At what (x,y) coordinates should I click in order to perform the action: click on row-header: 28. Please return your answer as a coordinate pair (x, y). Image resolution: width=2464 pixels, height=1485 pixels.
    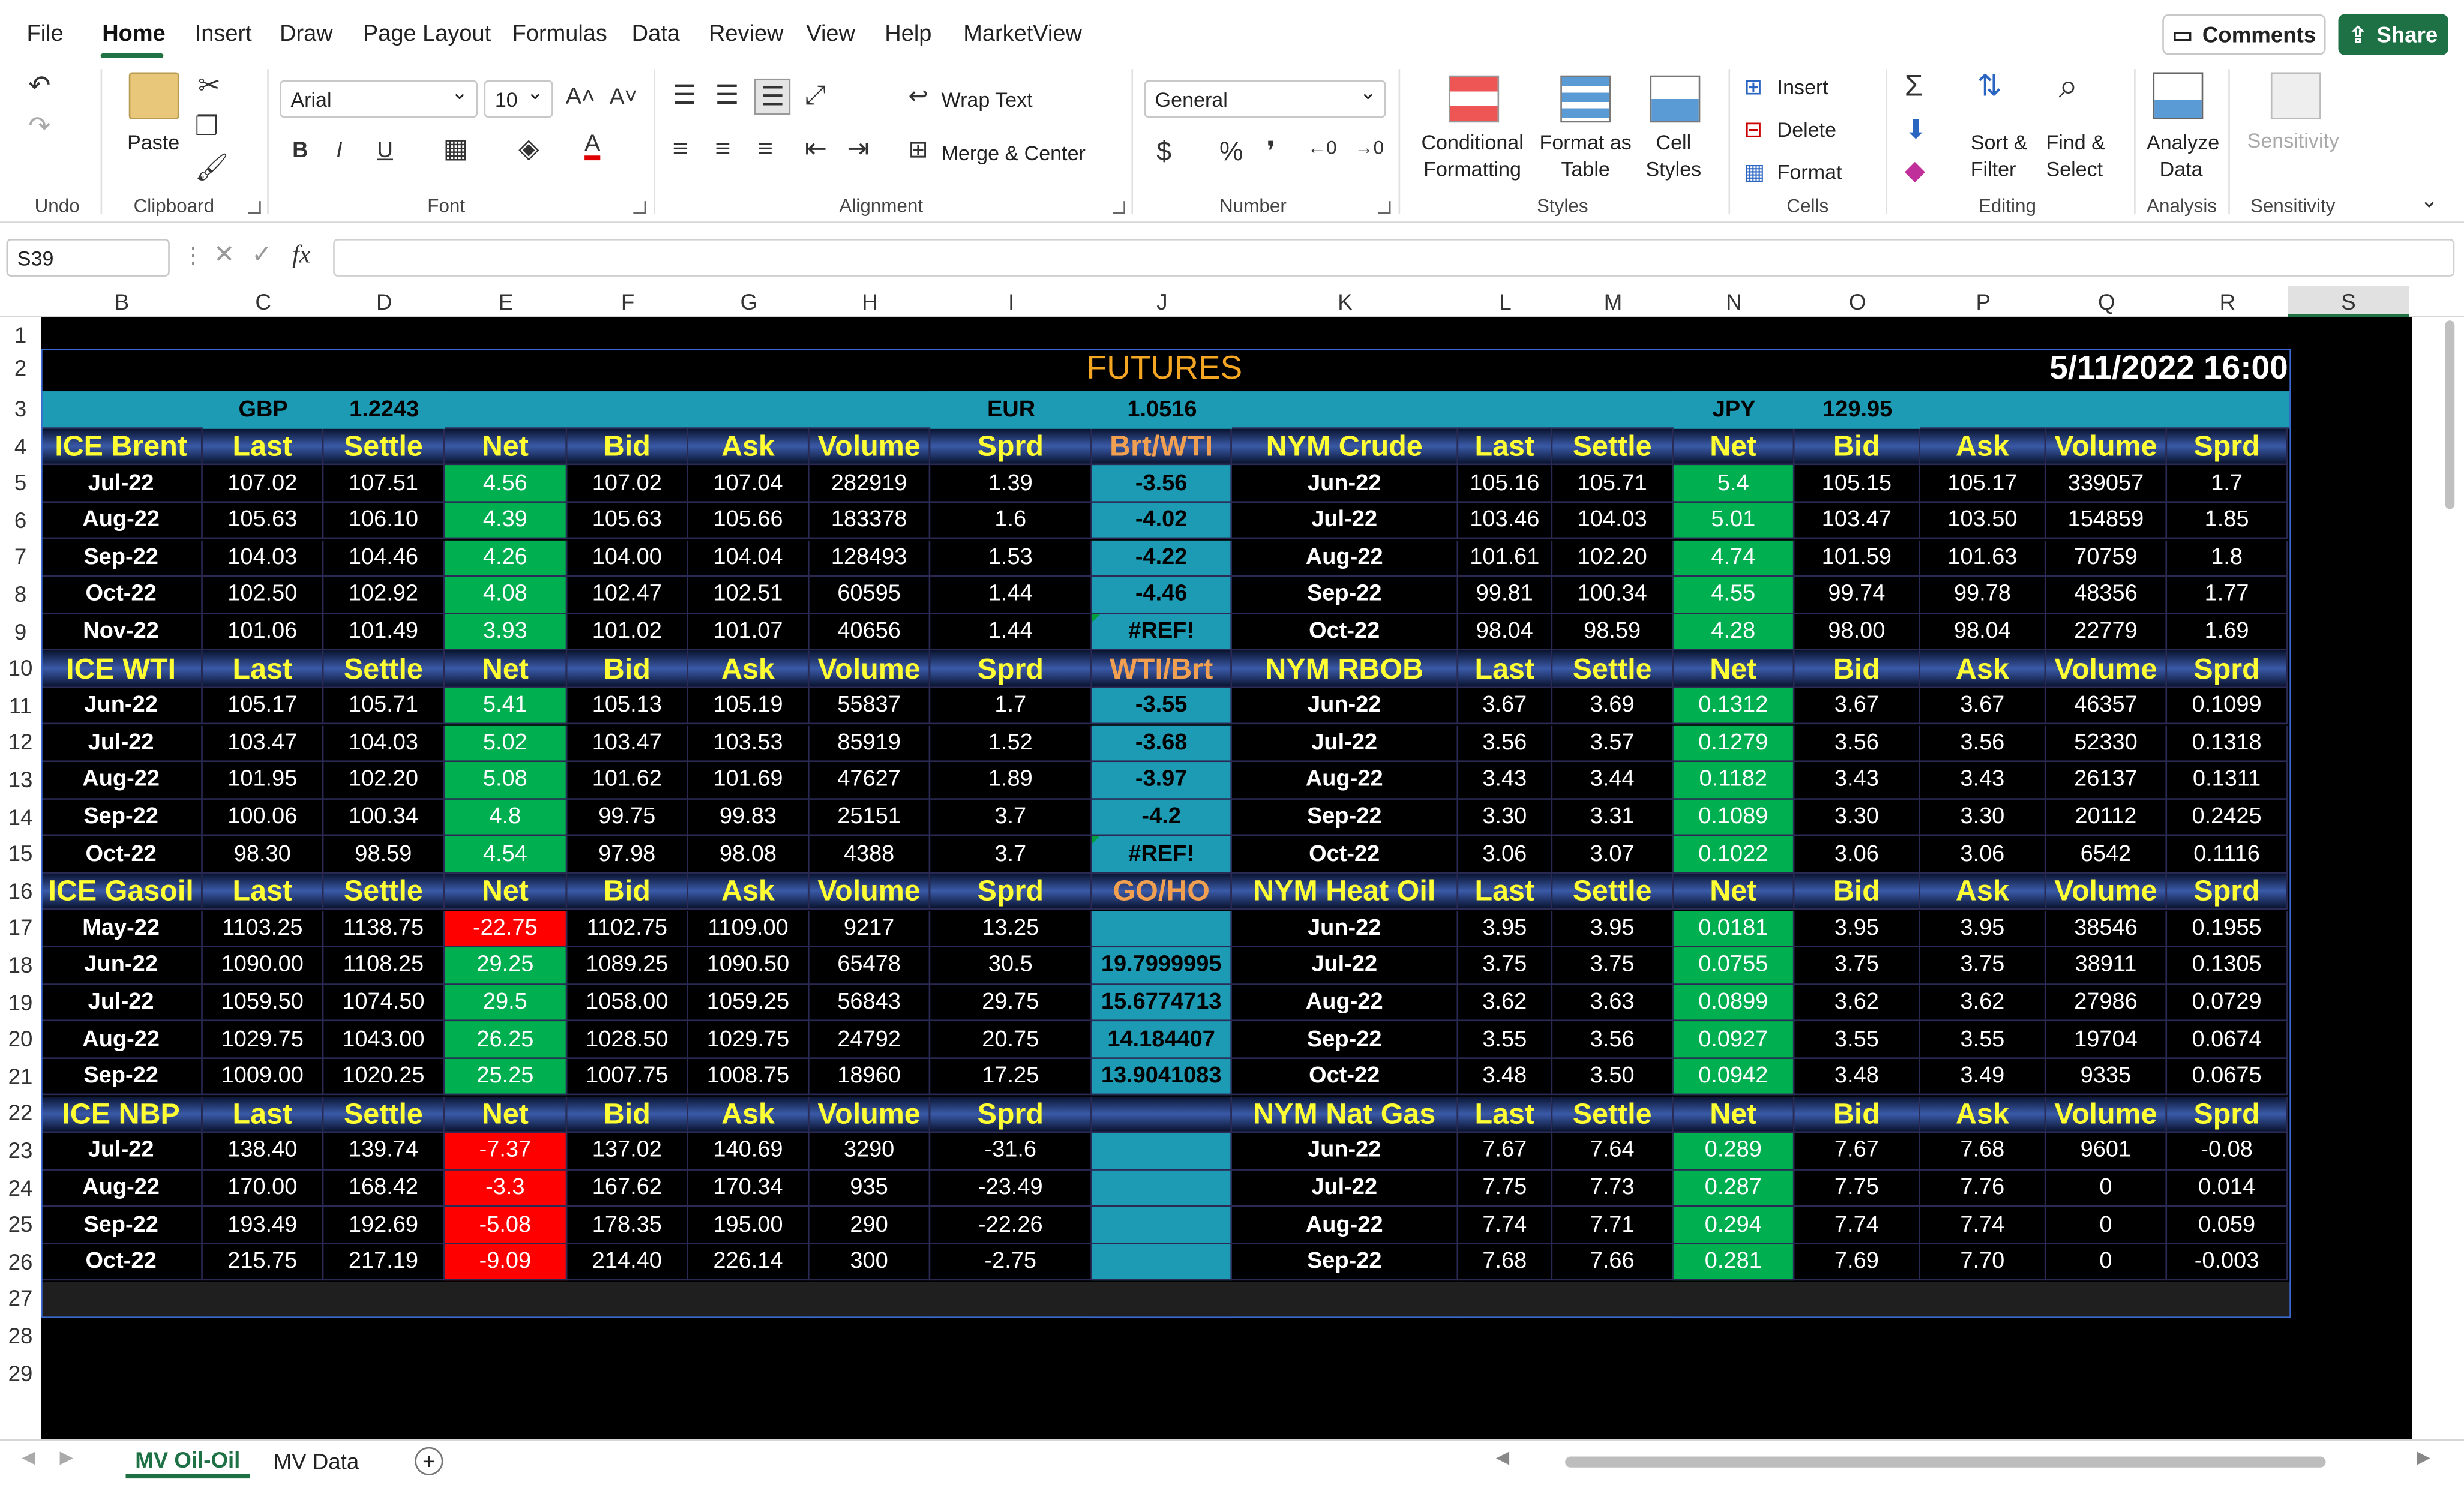
    Looking at the image, I should click on (20, 1335).